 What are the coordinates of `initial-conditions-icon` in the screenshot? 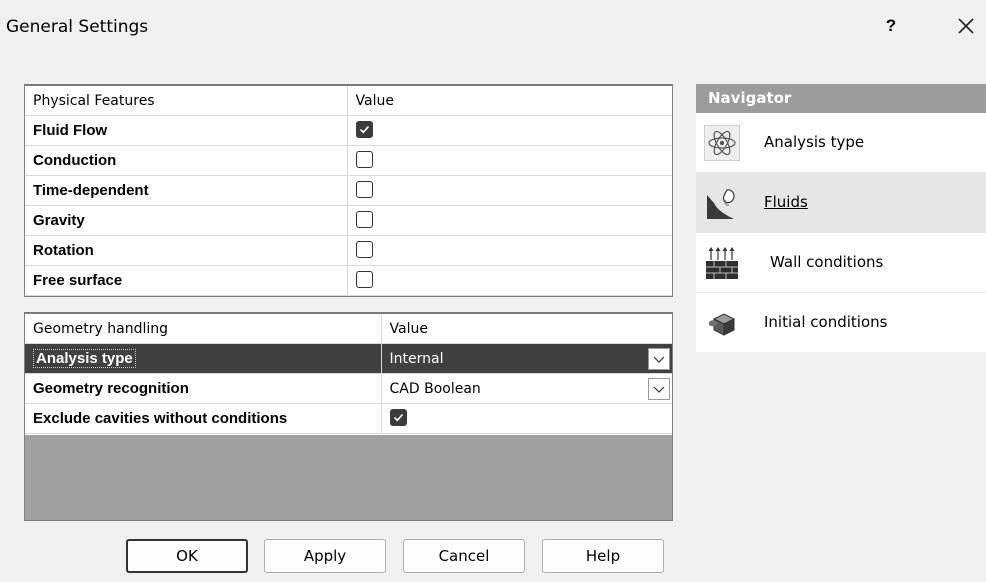 It's located at (722, 323).